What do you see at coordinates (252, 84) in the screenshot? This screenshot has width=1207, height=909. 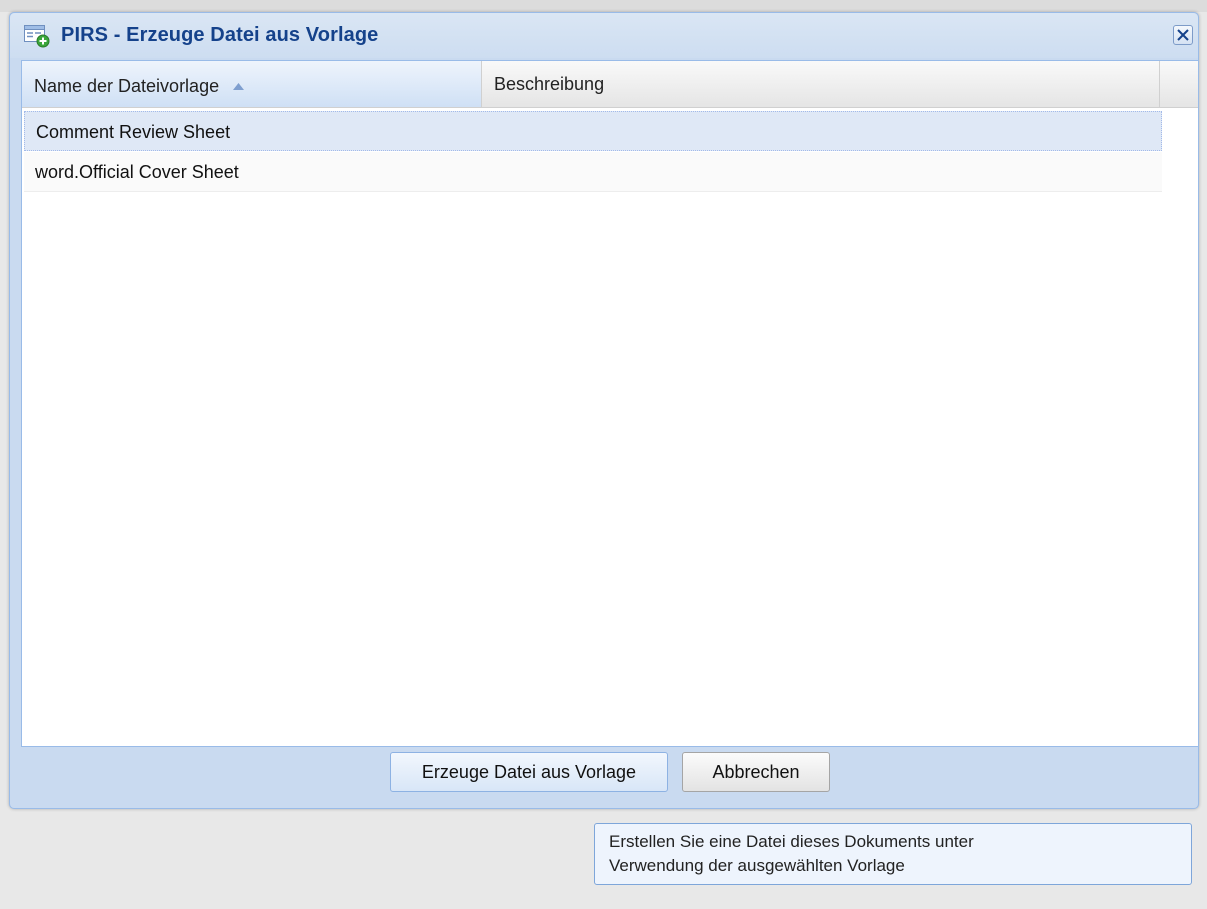 I see `column-header-name: Name der Dateivorlage` at bounding box center [252, 84].